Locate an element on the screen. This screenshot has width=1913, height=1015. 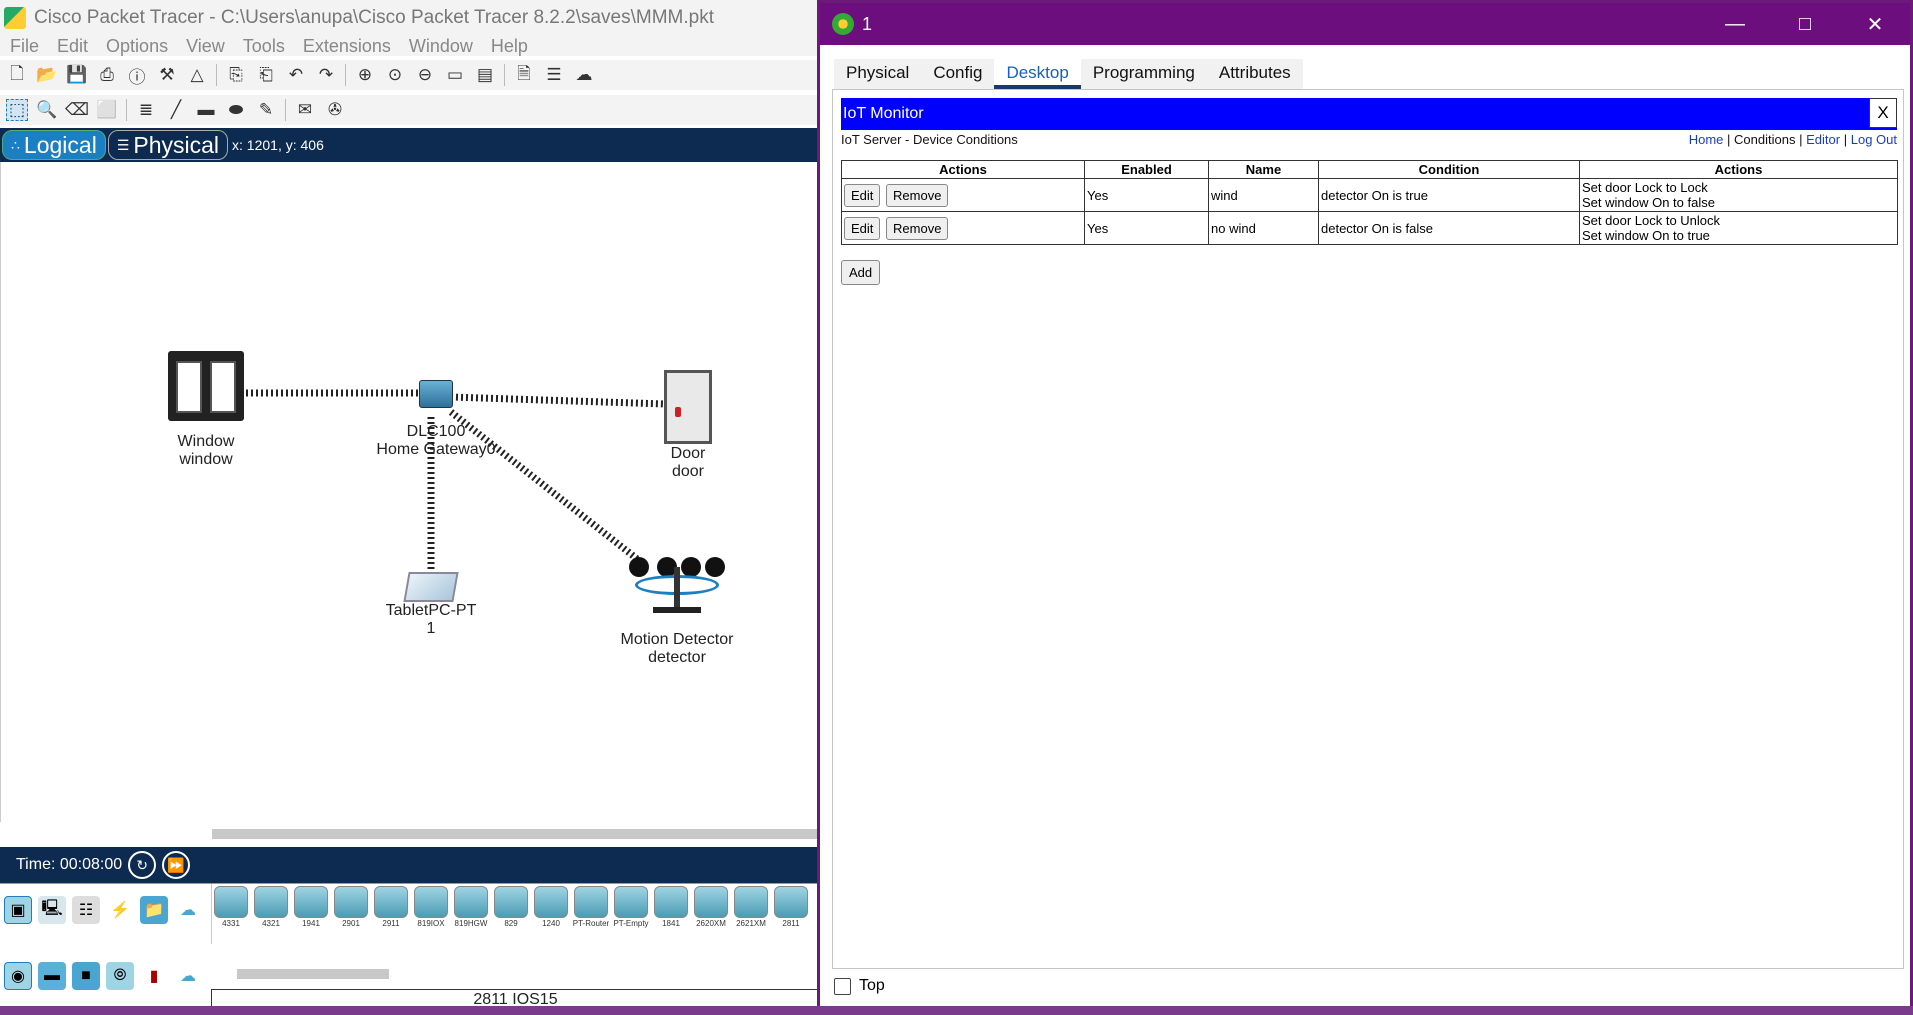
draw-line-icon: ╱ is located at coordinates (176, 110).